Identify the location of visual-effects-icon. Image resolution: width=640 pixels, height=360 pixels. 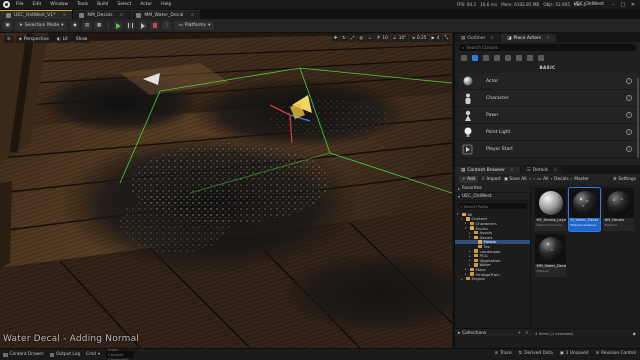
(519, 58).